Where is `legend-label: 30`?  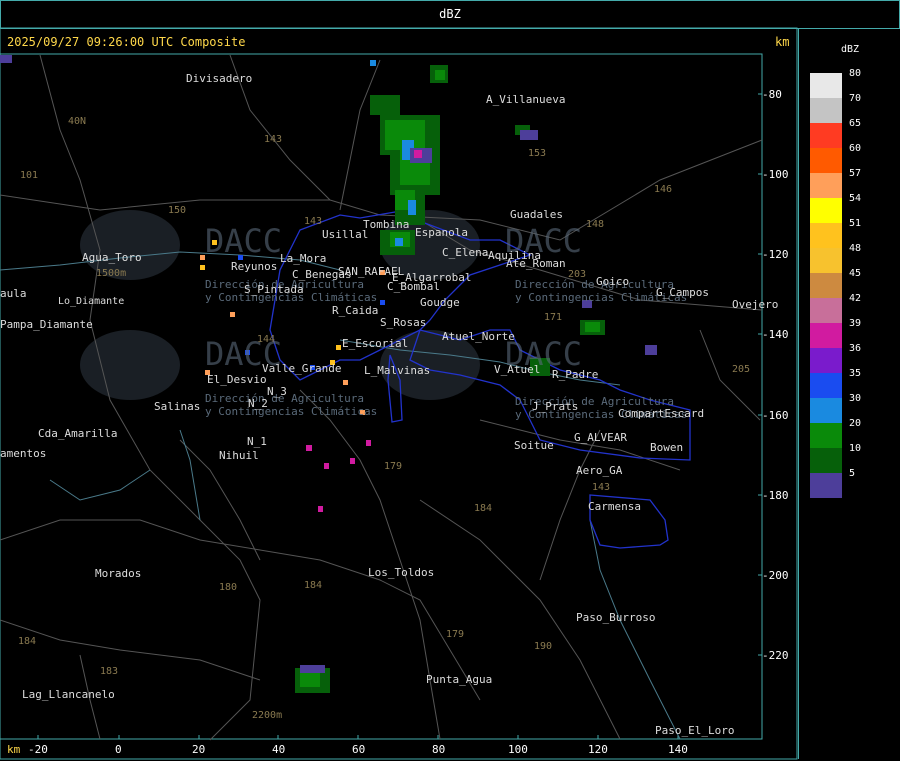
legend-label: 30 is located at coordinates (855, 398).